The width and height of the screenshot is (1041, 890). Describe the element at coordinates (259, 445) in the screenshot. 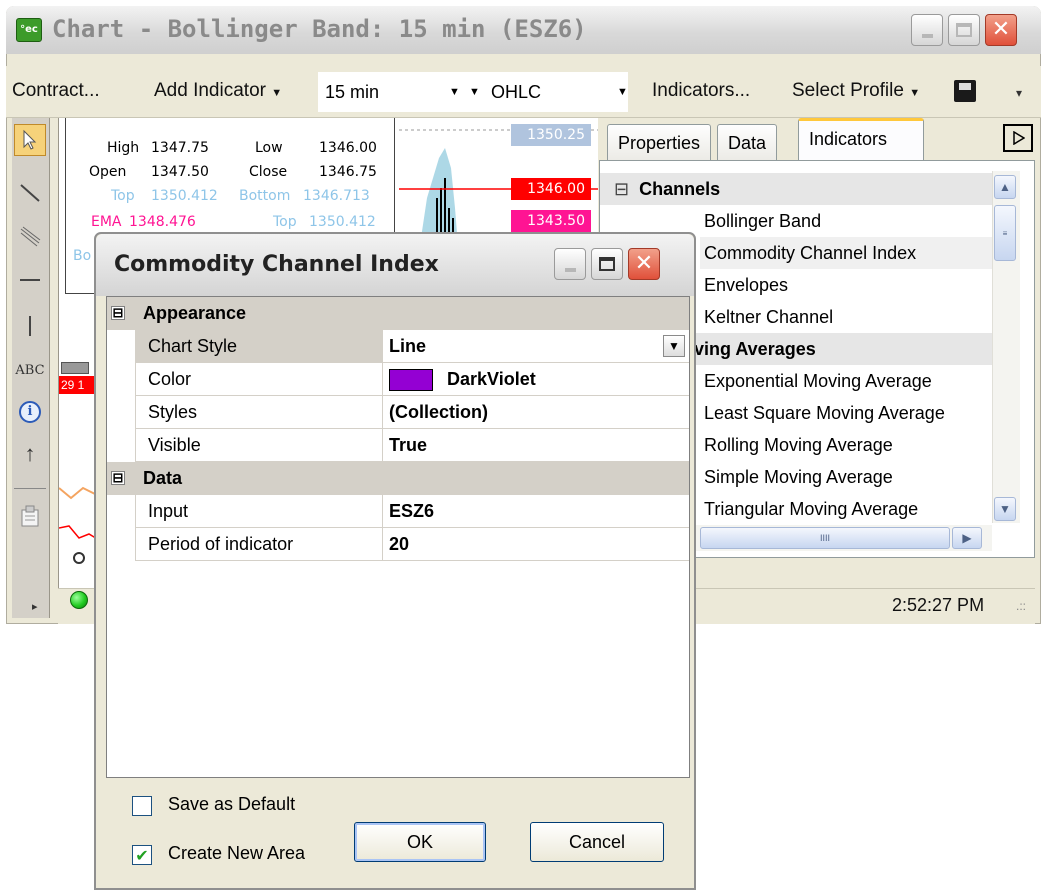

I see `property-name: Visible` at that location.